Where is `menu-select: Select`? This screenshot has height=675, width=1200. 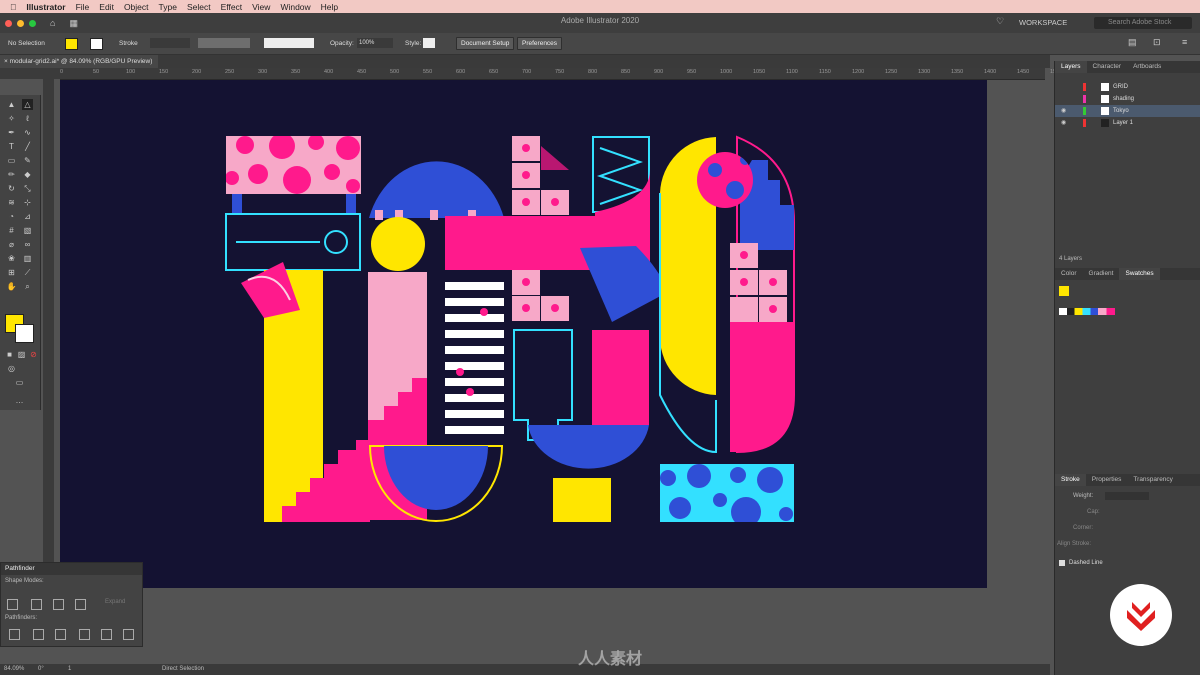 menu-select: Select is located at coordinates (199, 7).